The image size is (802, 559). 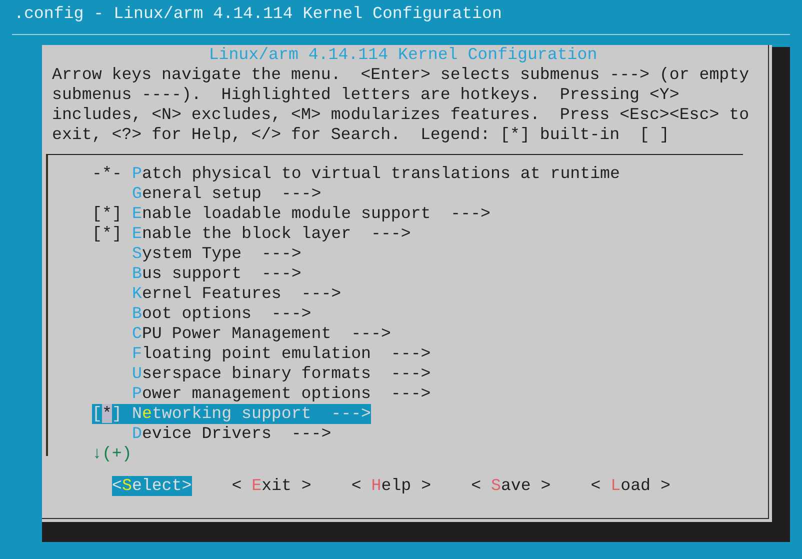 I want to click on dialog-title: Linux/arm 4.14.114 Kernel Configuration, so click(x=403, y=54).